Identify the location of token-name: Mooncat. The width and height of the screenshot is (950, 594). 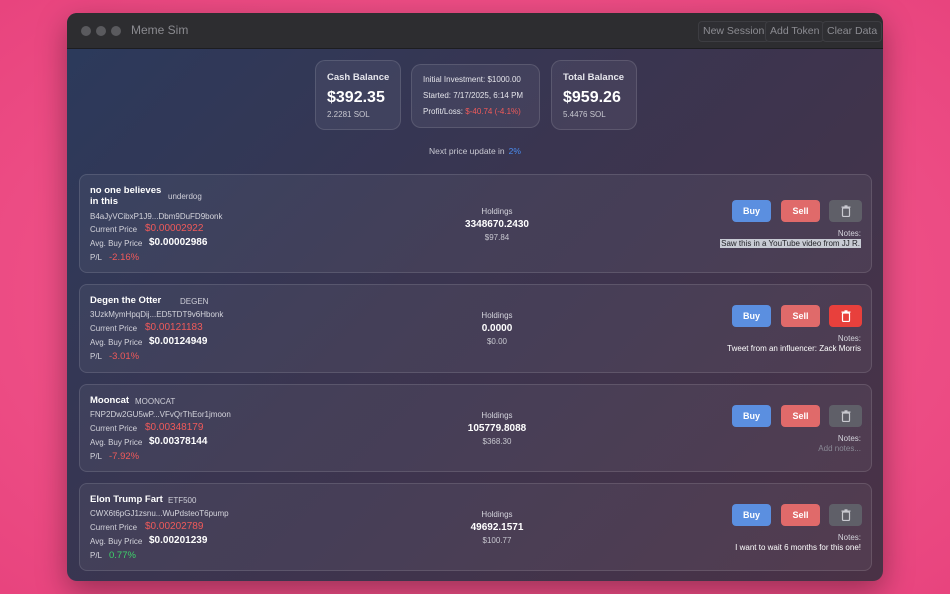
(110, 400).